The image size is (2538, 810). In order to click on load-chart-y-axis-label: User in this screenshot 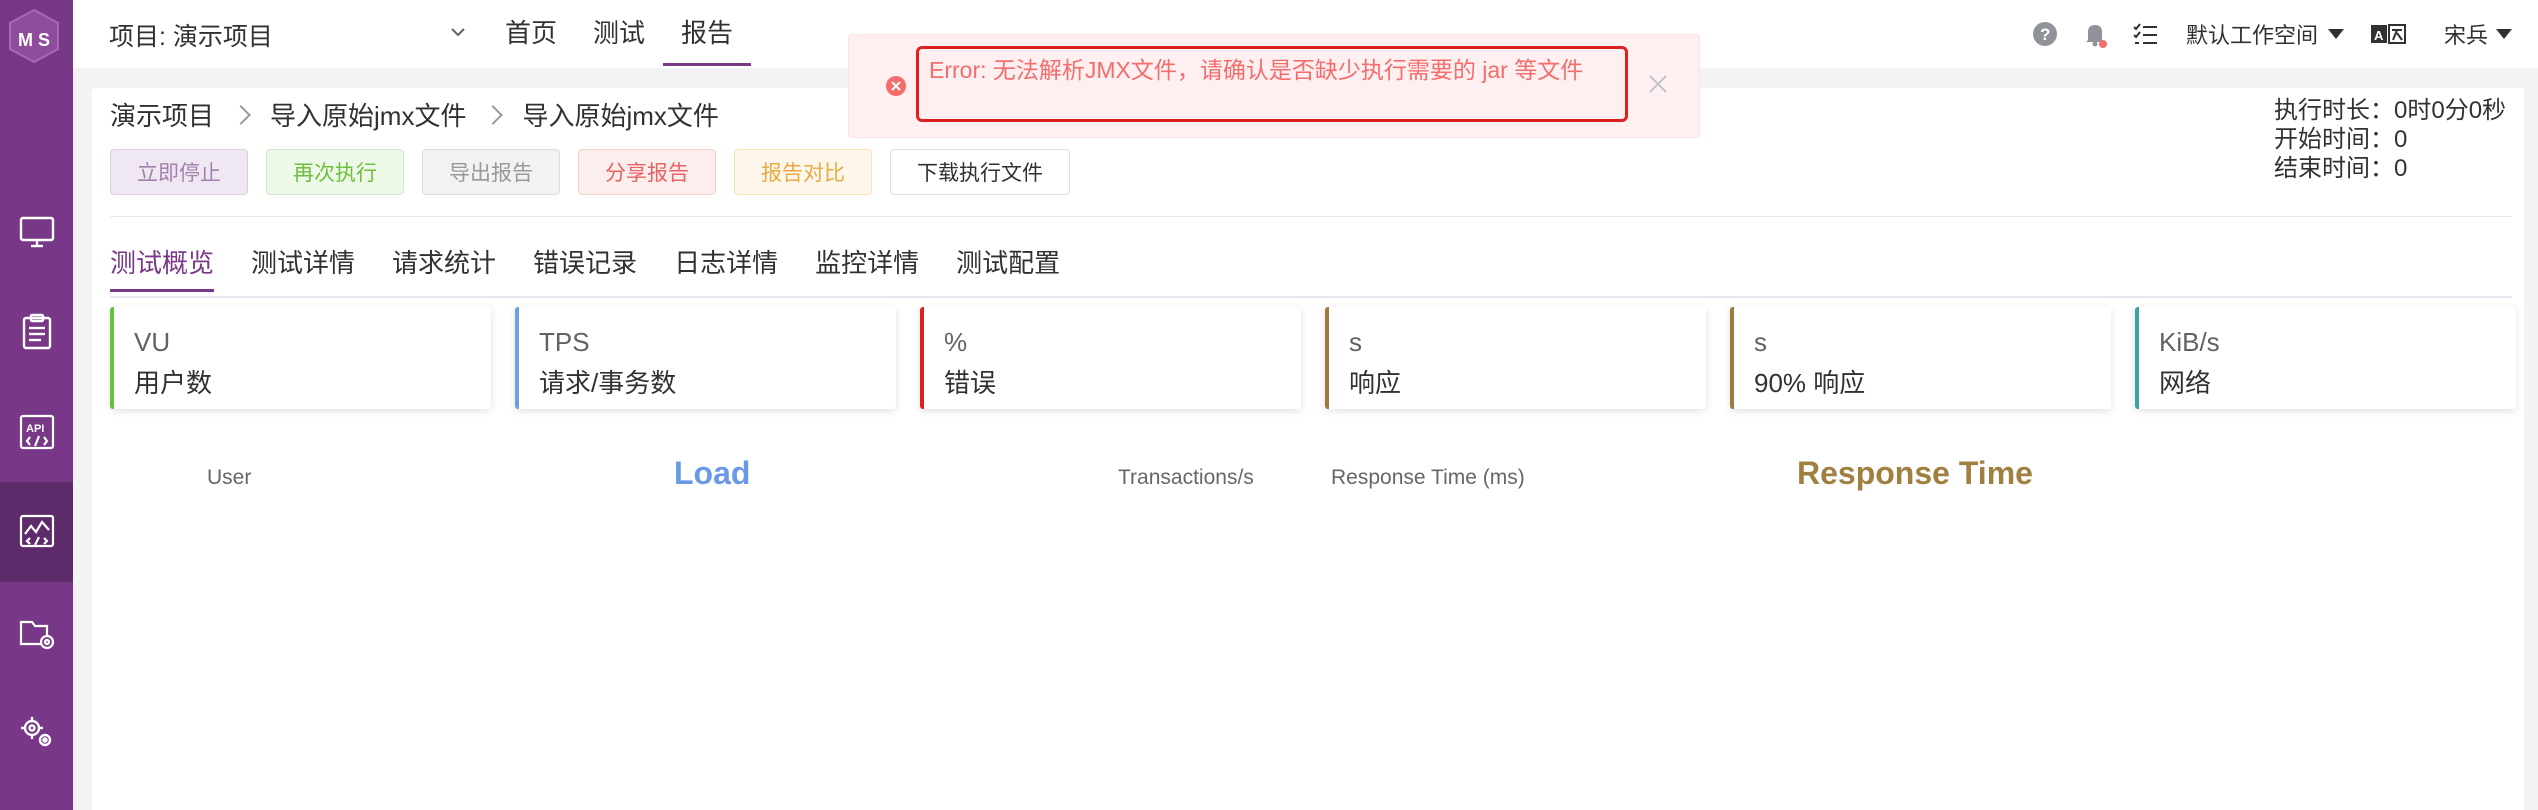, I will do `click(229, 477)`.